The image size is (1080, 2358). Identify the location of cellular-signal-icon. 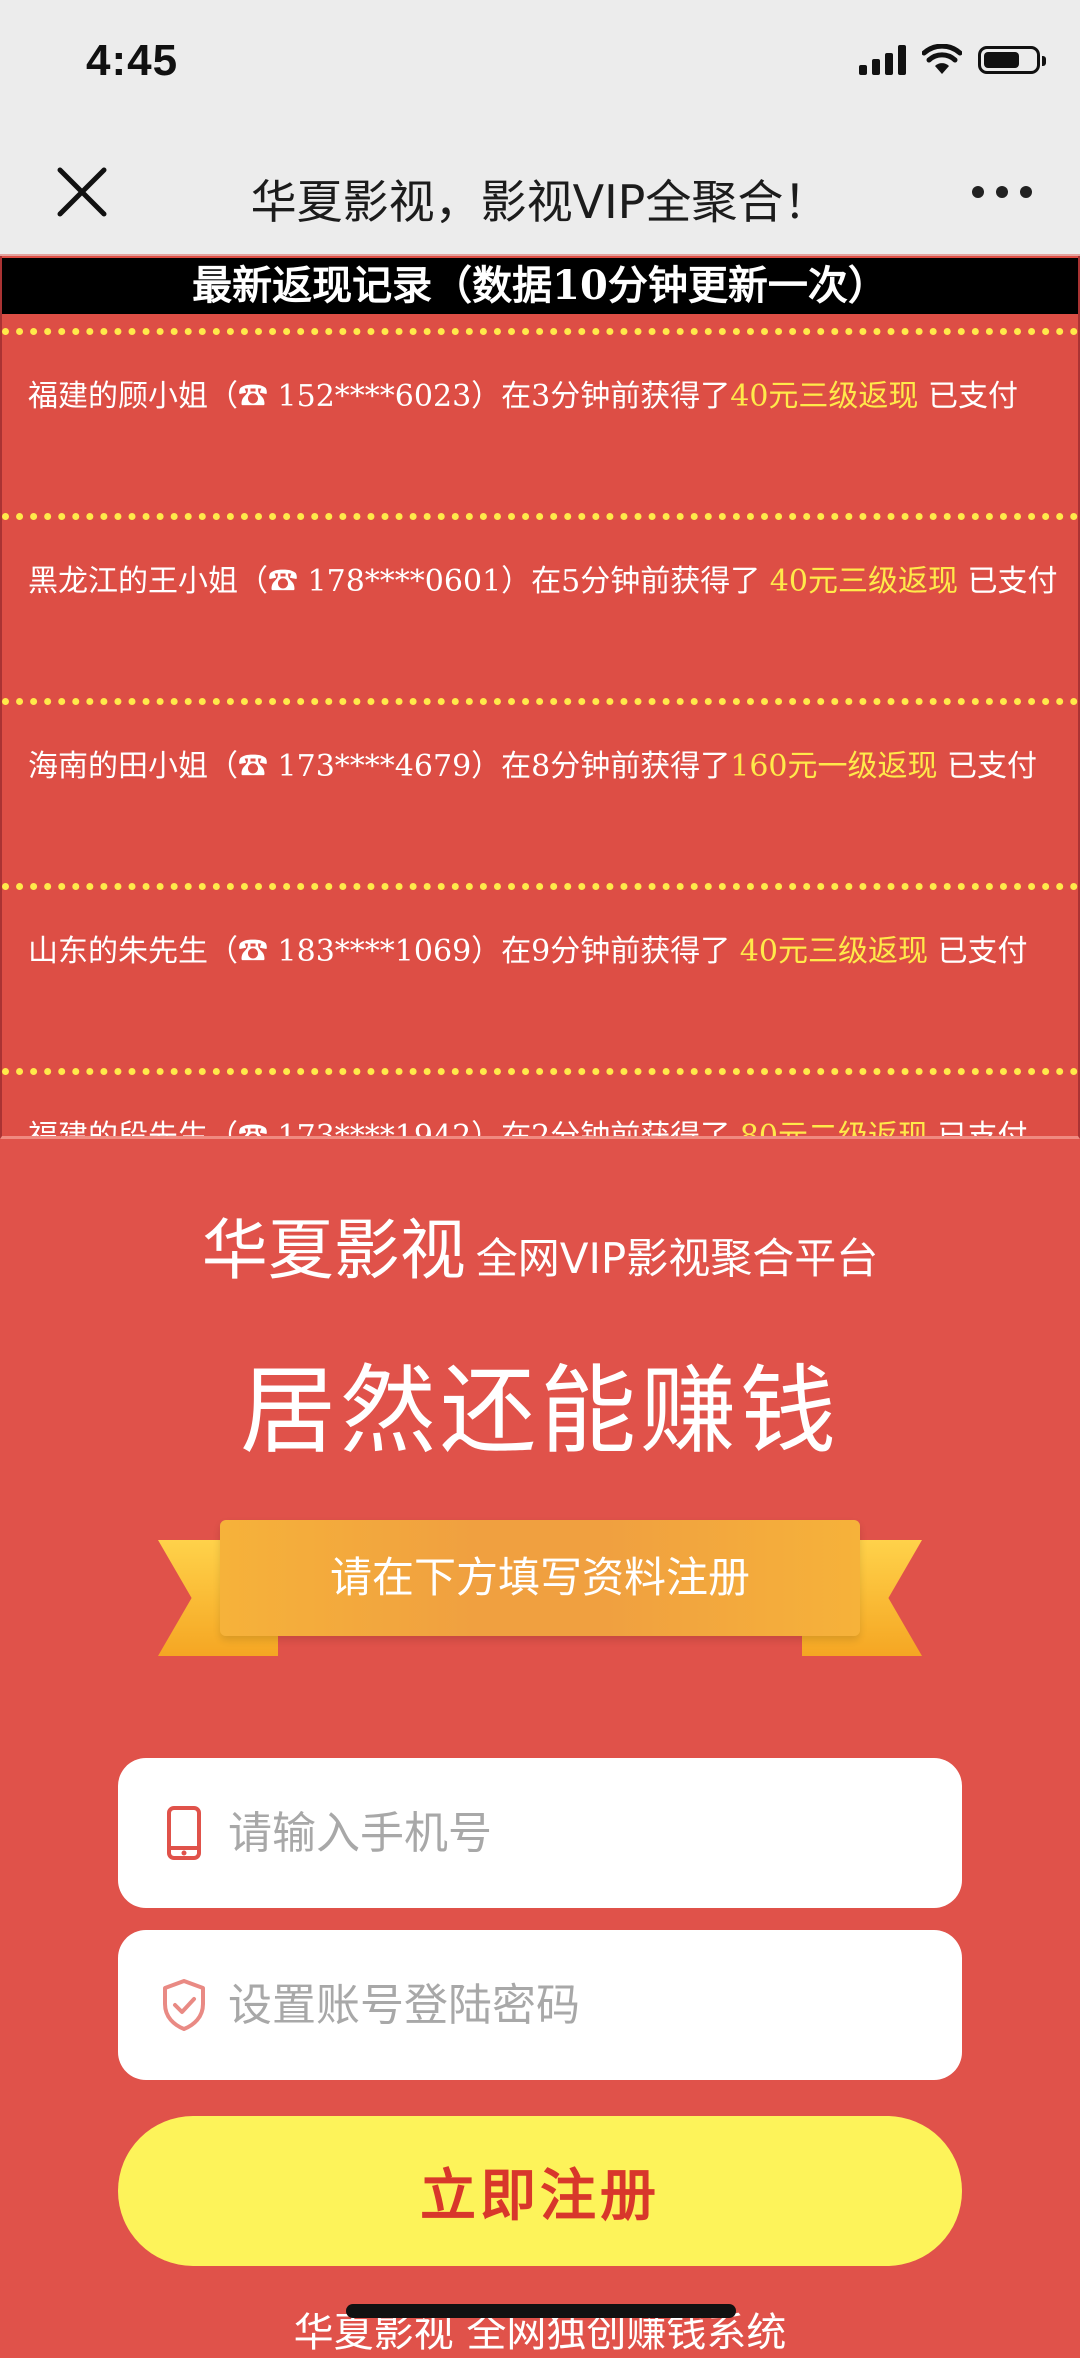
(882, 60).